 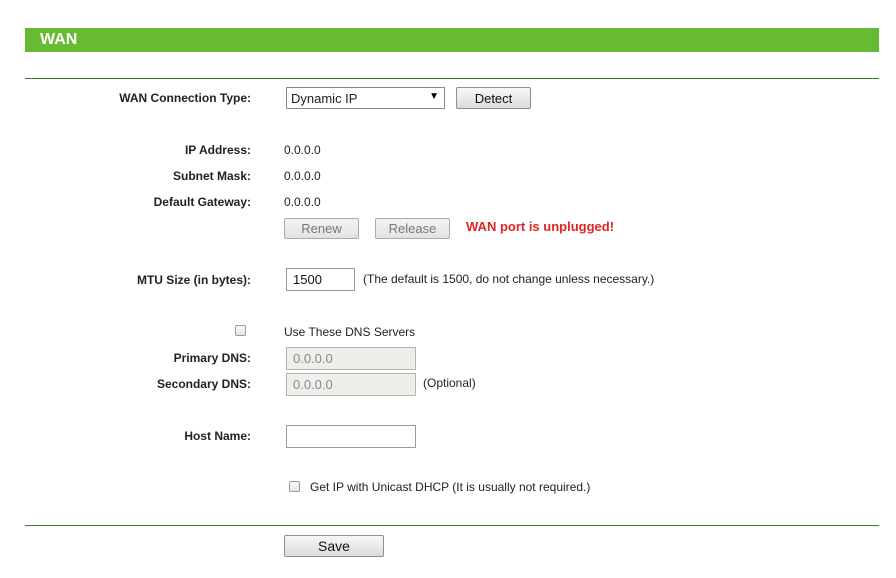 I want to click on mtu-input, so click(x=320, y=279).